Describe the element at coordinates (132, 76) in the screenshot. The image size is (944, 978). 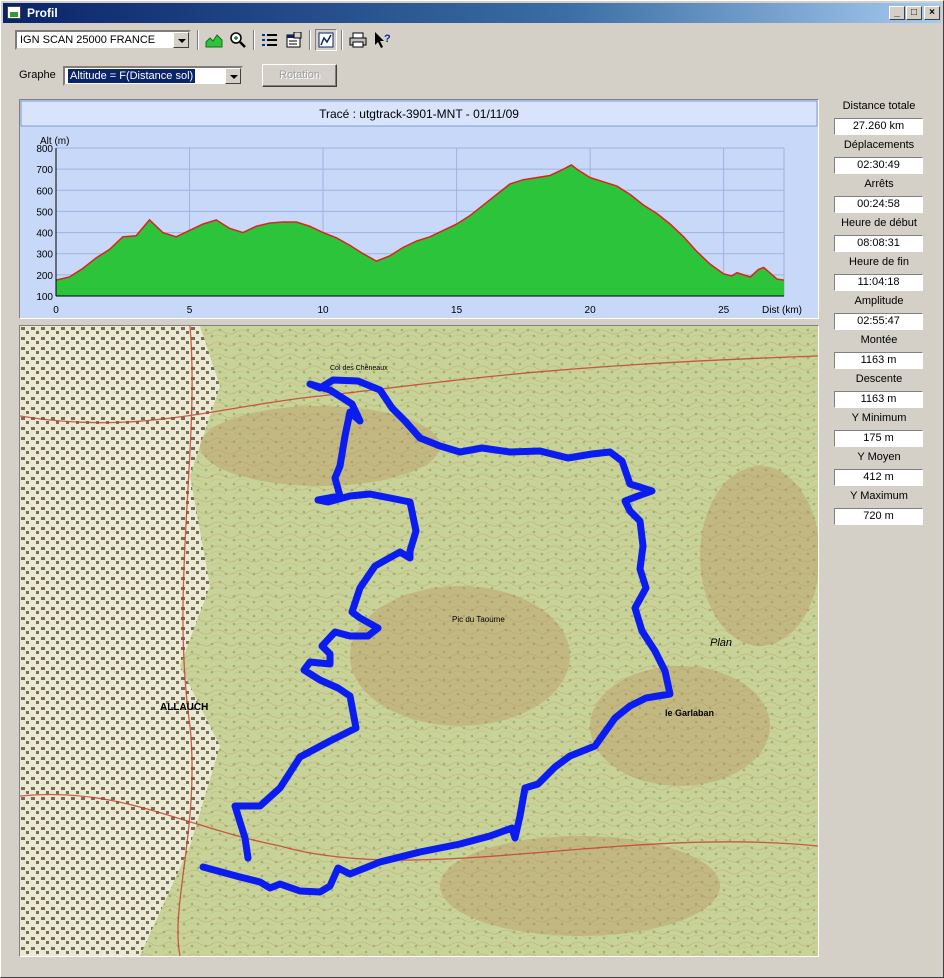
I see `graph-mode-value: Altitude = F(Distance sol)` at that location.